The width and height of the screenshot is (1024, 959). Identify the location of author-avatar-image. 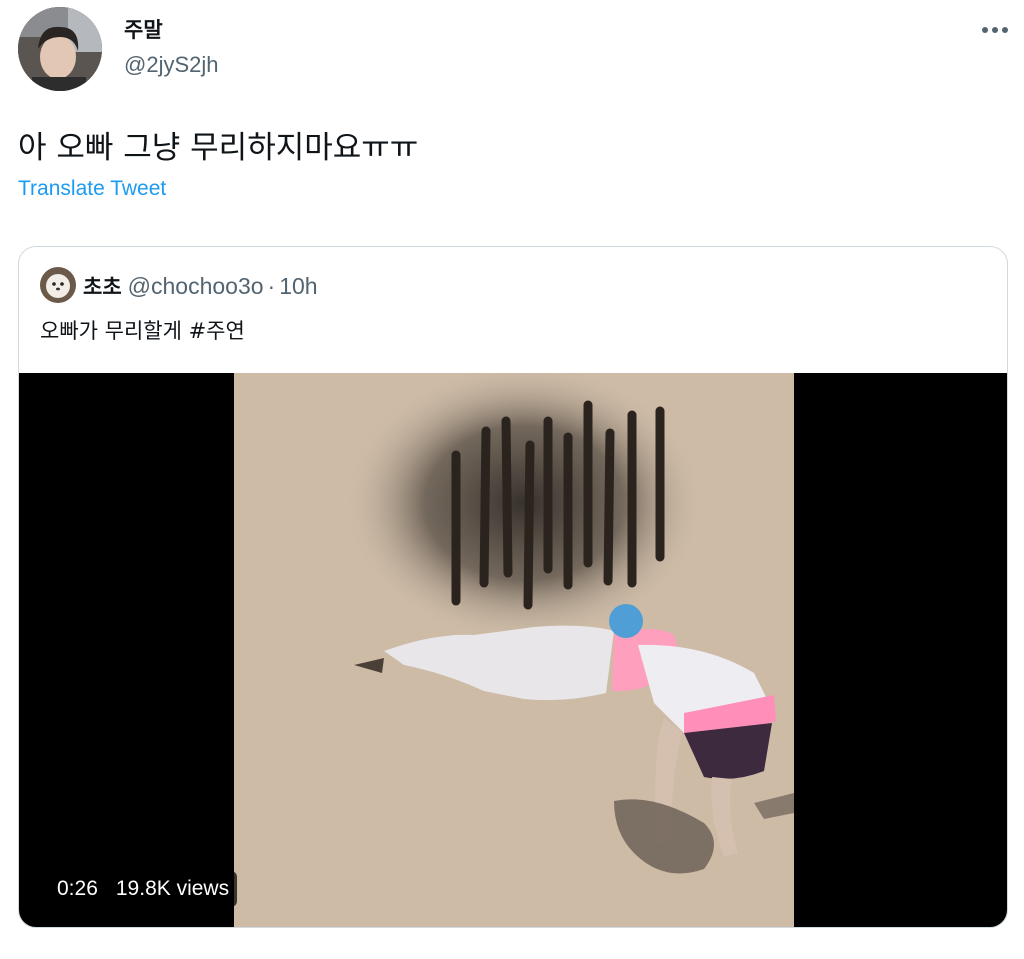
(60, 49).